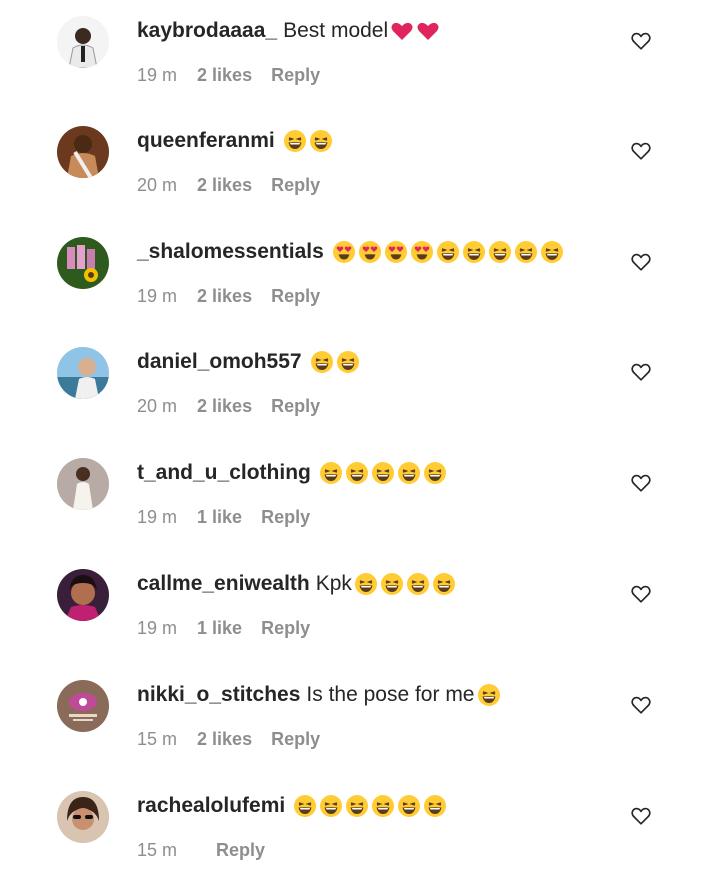 This screenshot has height=885, width=720. I want to click on comment-meta: 19 m 1 like Reply, so click(223, 628).